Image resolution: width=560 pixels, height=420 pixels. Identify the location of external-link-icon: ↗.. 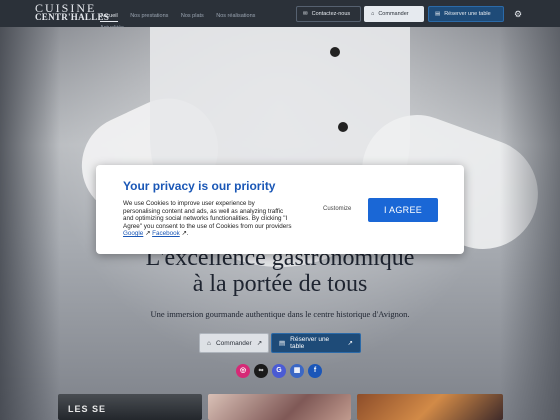
(185, 234).